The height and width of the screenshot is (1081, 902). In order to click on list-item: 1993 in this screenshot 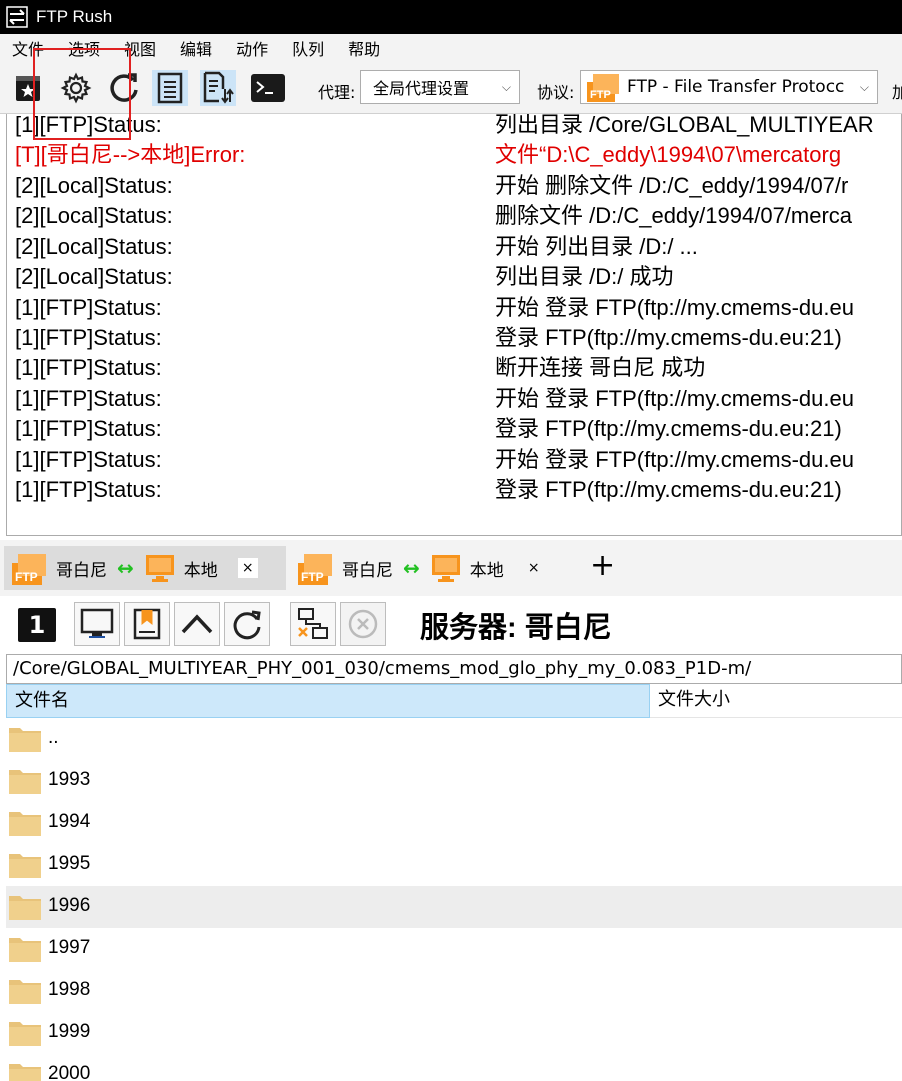, I will do `click(454, 781)`.